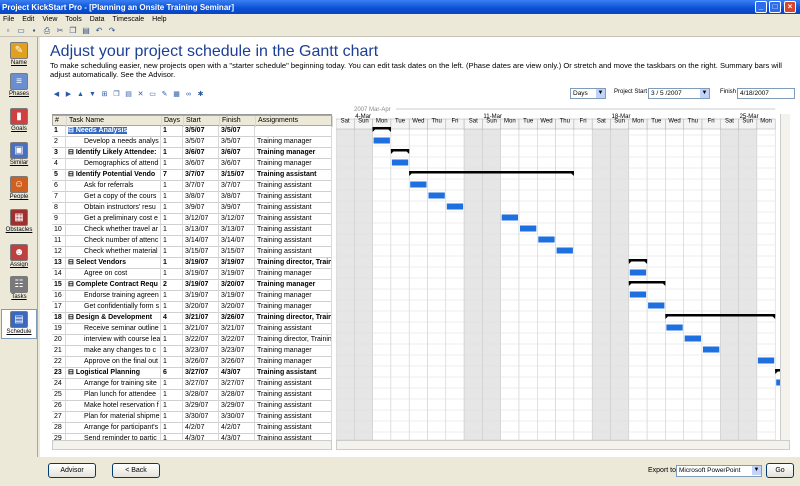 This screenshot has height=486, width=800. Describe the element at coordinates (92, 94) in the screenshot. I see `arrow-down-icon: ▼` at that location.